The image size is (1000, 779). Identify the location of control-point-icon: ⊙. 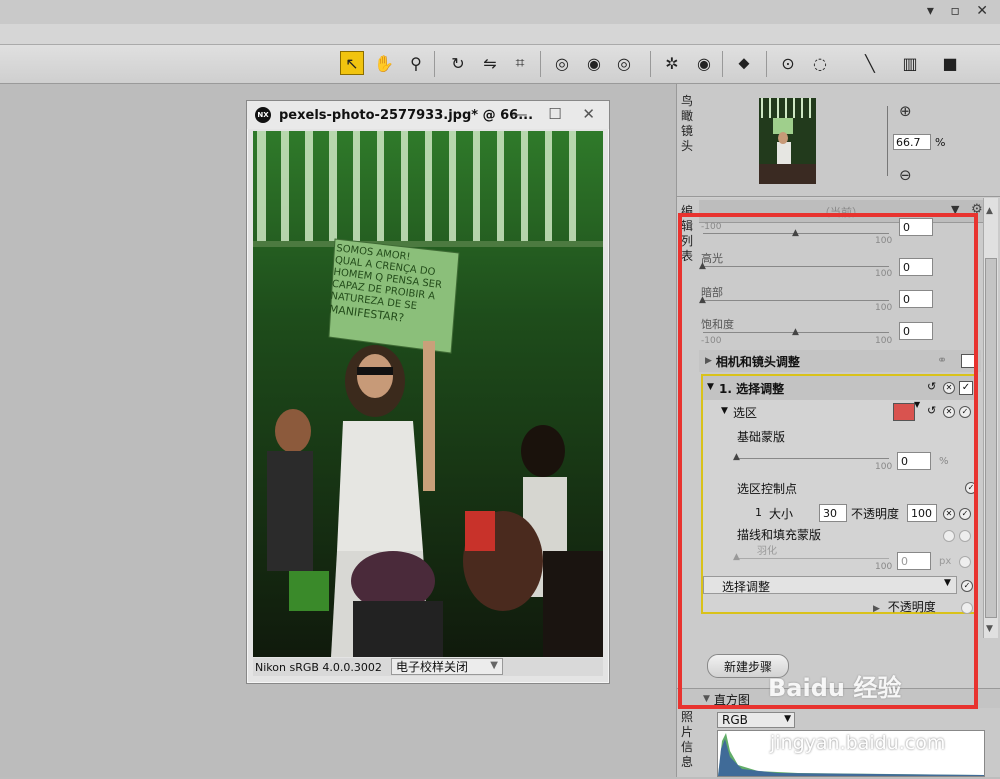
(788, 63).